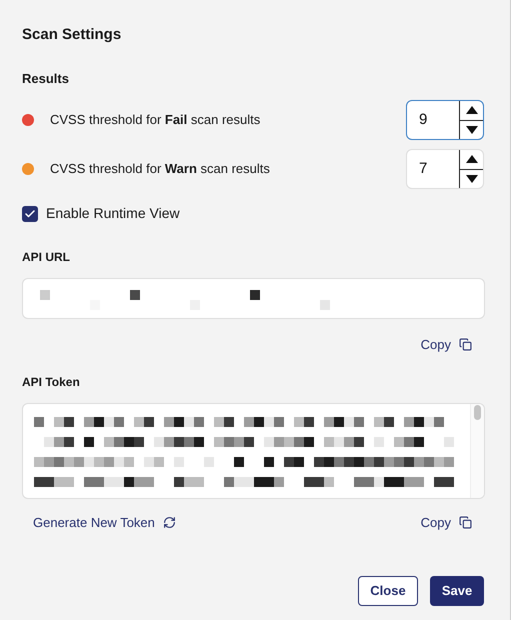 Image resolution: width=511 pixels, height=620 pixels. Describe the element at coordinates (457, 591) in the screenshot. I see `save-button: Save` at that location.